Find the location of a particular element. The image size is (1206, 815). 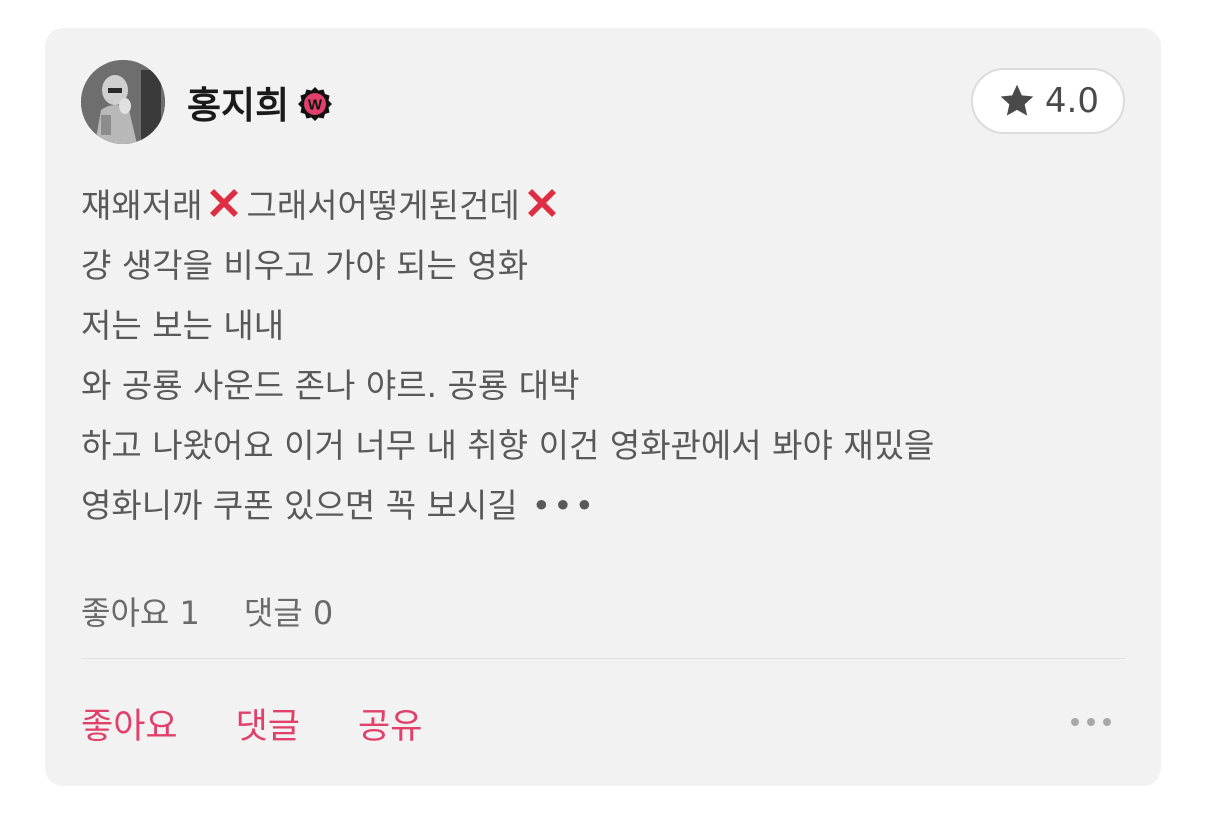

share-button: 공유 is located at coordinates (390, 723).